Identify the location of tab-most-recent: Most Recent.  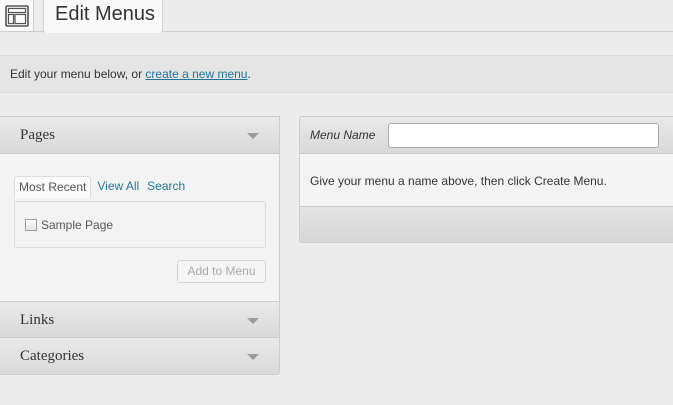
(53, 187).